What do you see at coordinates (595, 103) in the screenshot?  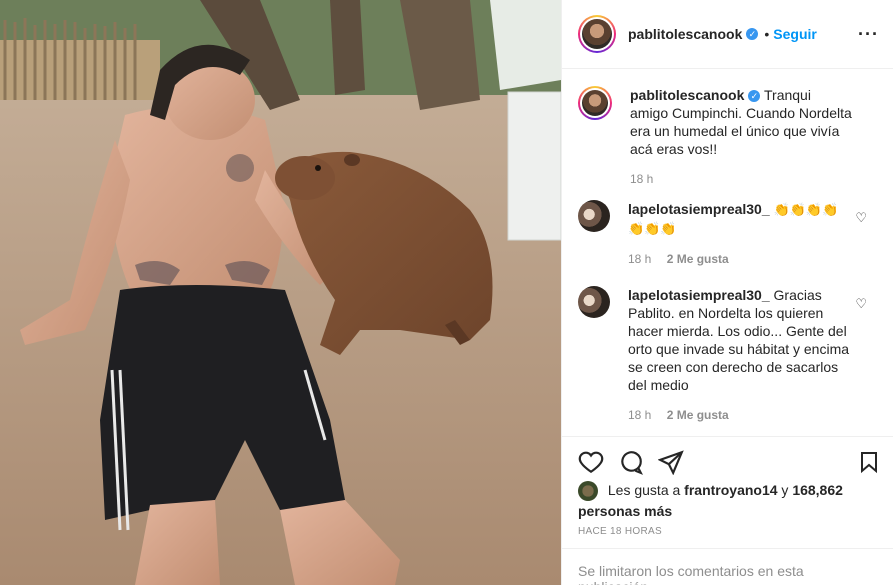 I see `caption-author-avatar` at bounding box center [595, 103].